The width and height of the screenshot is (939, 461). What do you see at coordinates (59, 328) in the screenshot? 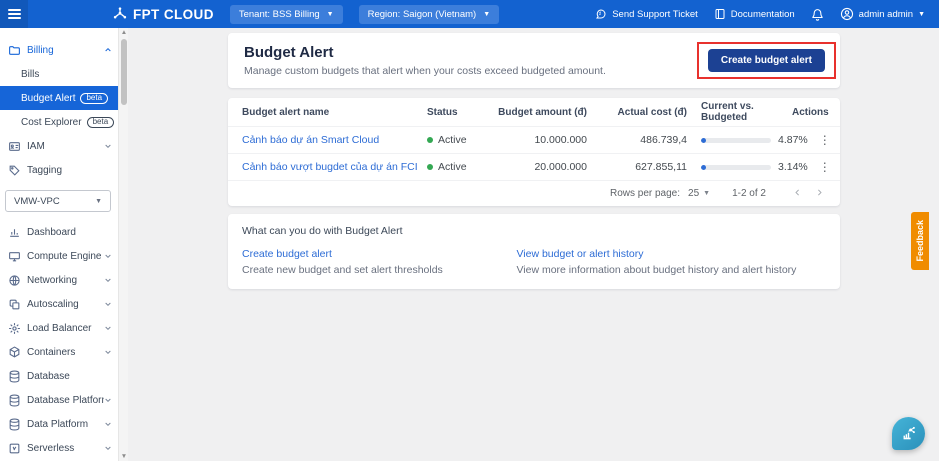
I see `sidebar-item-load-balancer: Load Balancer` at bounding box center [59, 328].